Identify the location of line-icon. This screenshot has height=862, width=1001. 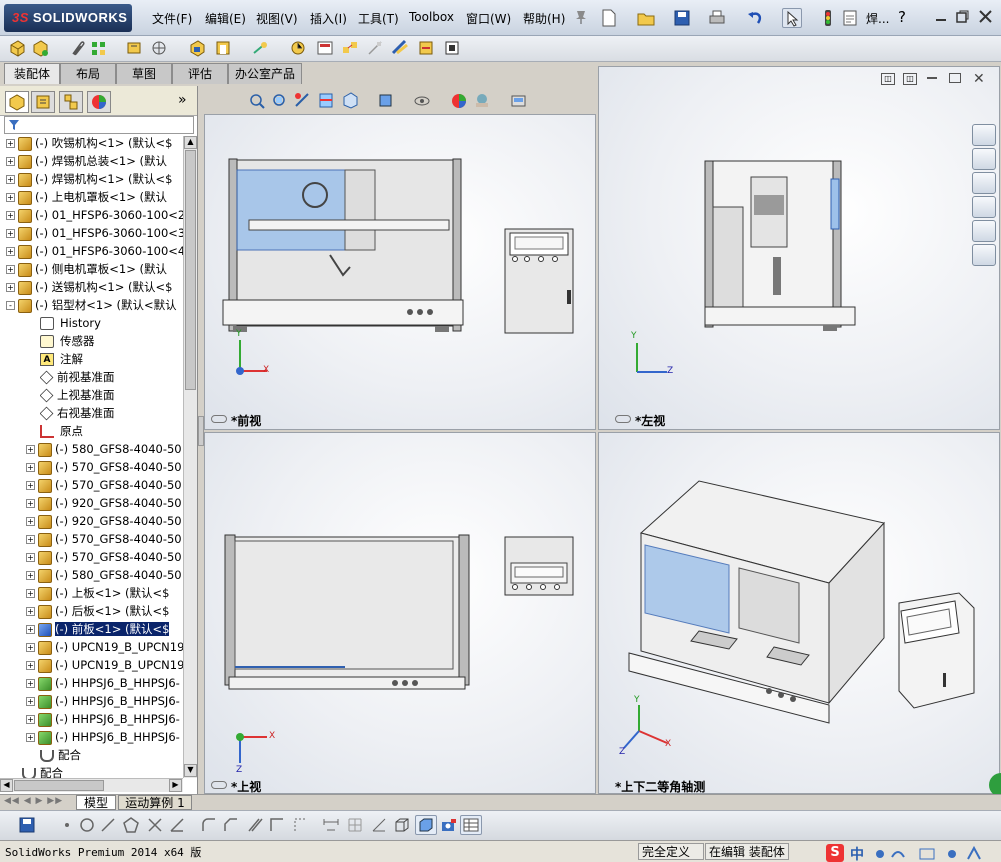
(108, 825).